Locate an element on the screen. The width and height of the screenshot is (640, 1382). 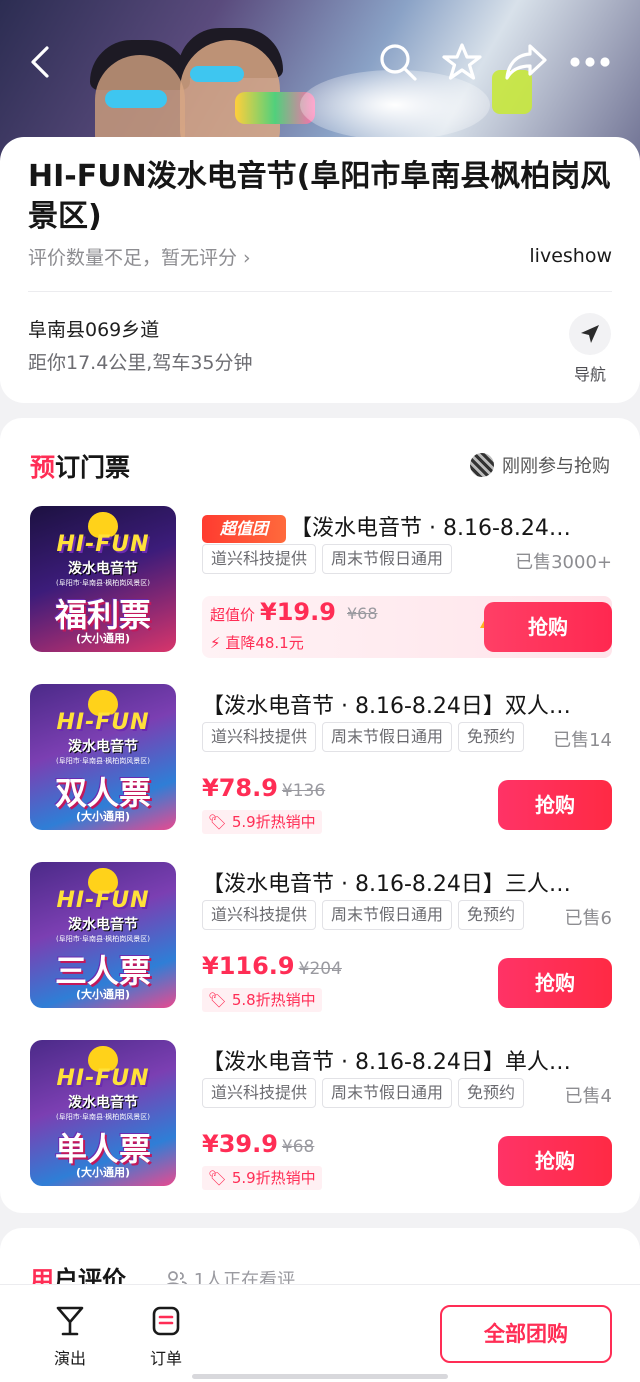
bottom-action-bar: 演出 订单 全部团购 is located at coordinates (320, 1333).